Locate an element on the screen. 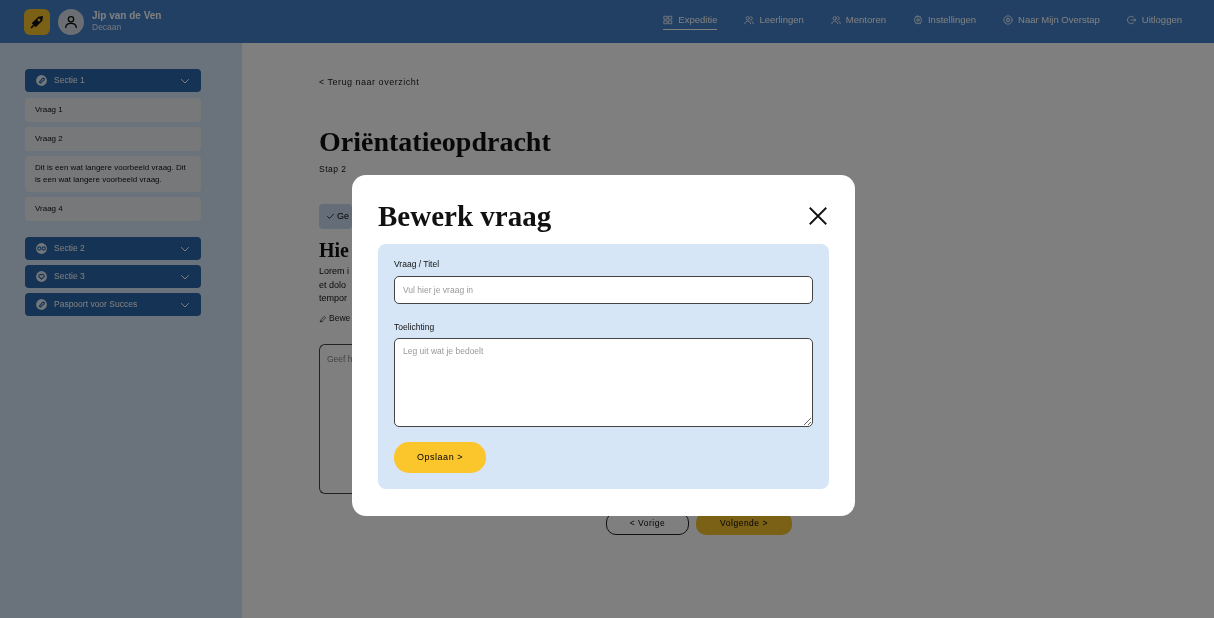 Image resolution: width=1214 pixels, height=618 pixels. question-item: Vraag 1 is located at coordinates (113, 110).